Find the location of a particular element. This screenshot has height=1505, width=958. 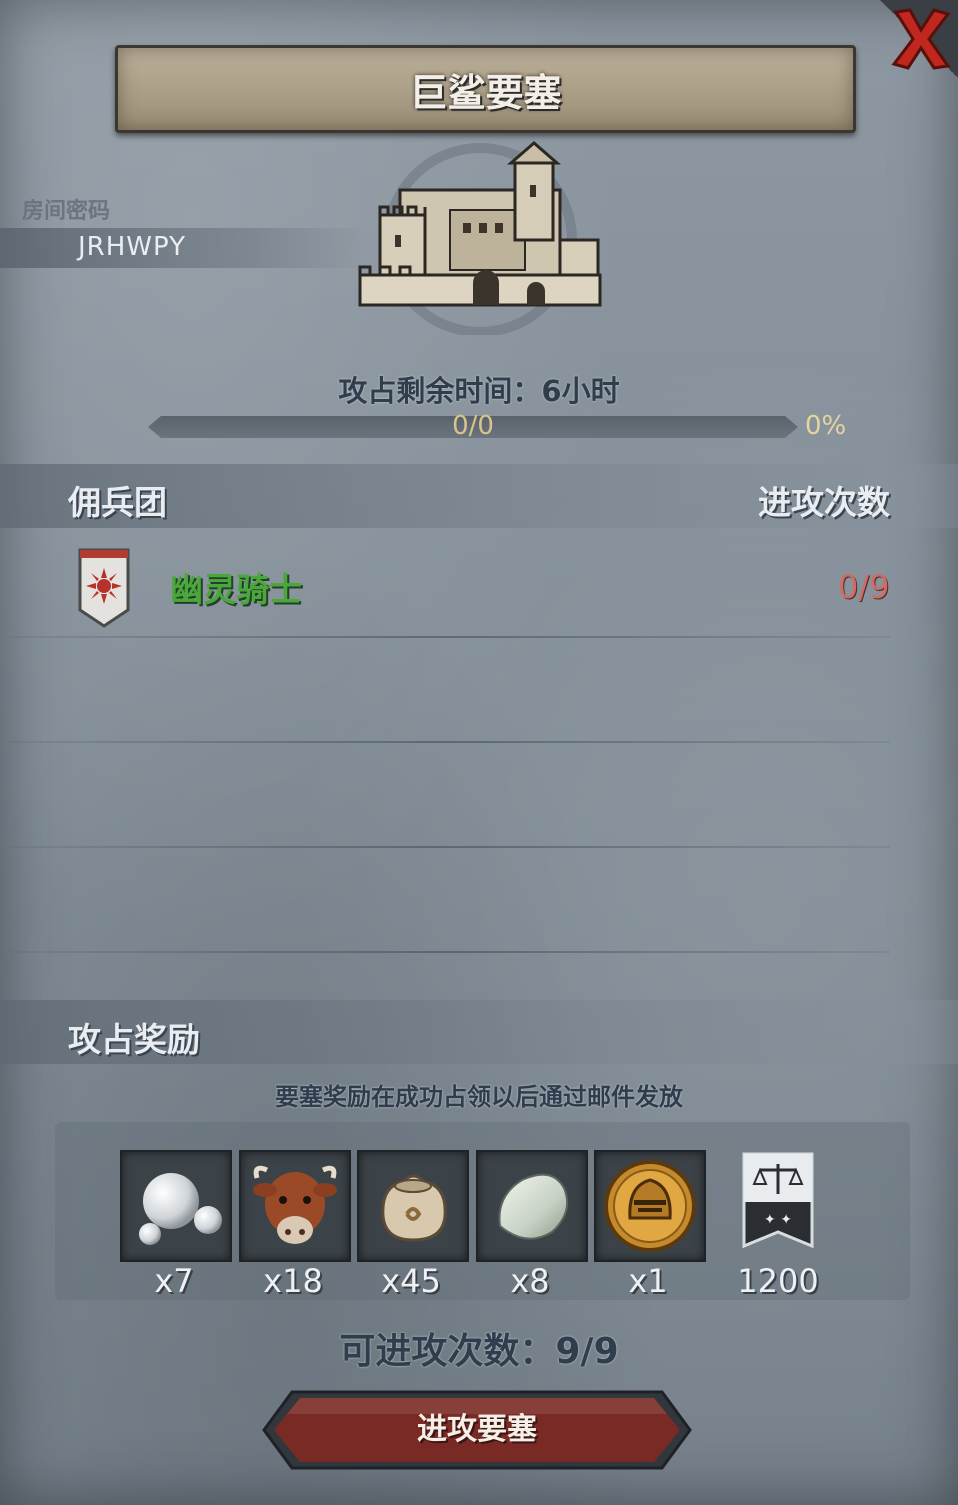

mercenary-name: 幽灵骑士 is located at coordinates (236, 589).